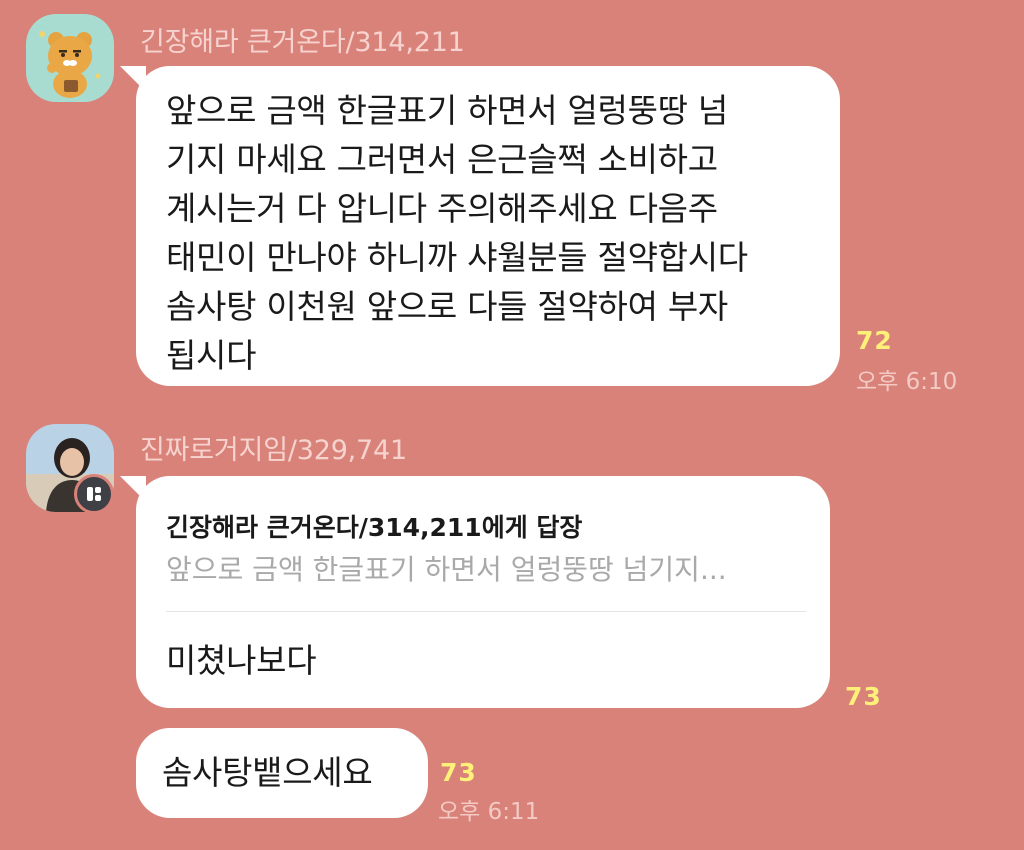 This screenshot has height=850, width=1024. I want to click on sender-name: 긴장해라 큰거온다/314,211, so click(302, 42).